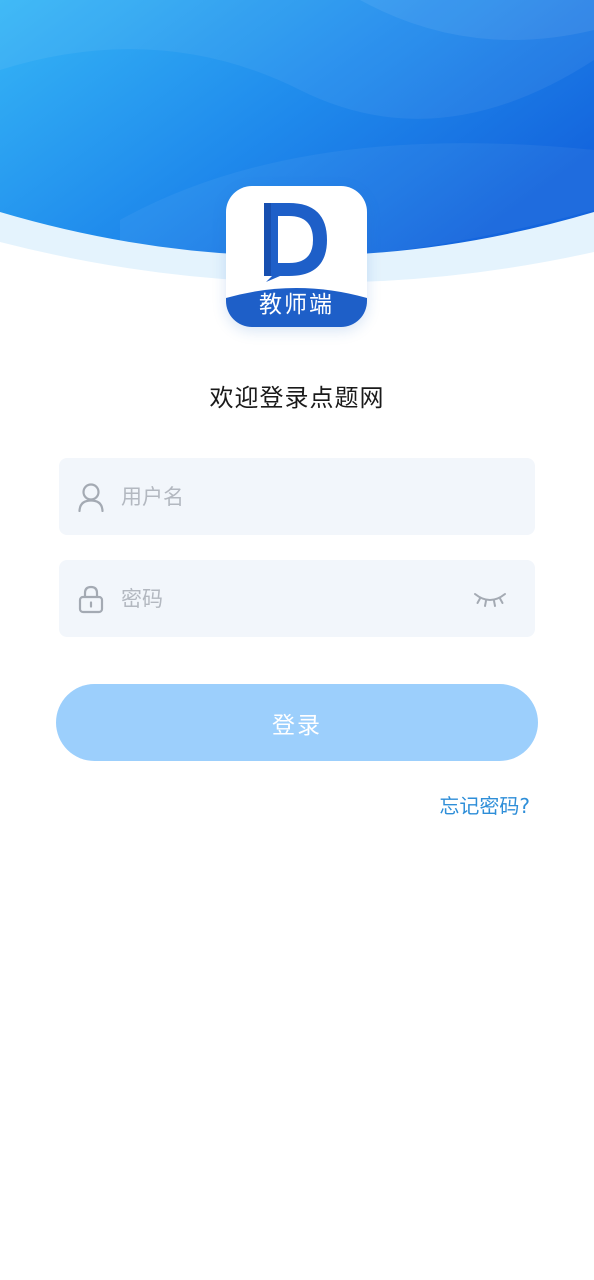  I want to click on eye-closed-icon, so click(490, 599).